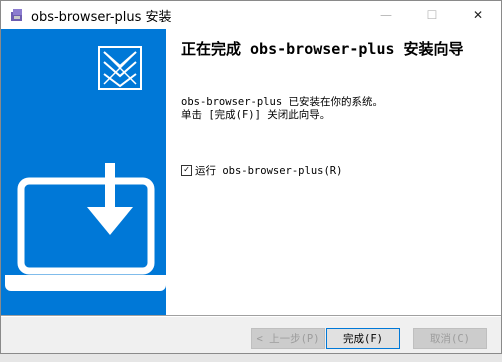  Describe the element at coordinates (101, 17) in the screenshot. I see `window-title: obs-browser-plus 安装` at that location.